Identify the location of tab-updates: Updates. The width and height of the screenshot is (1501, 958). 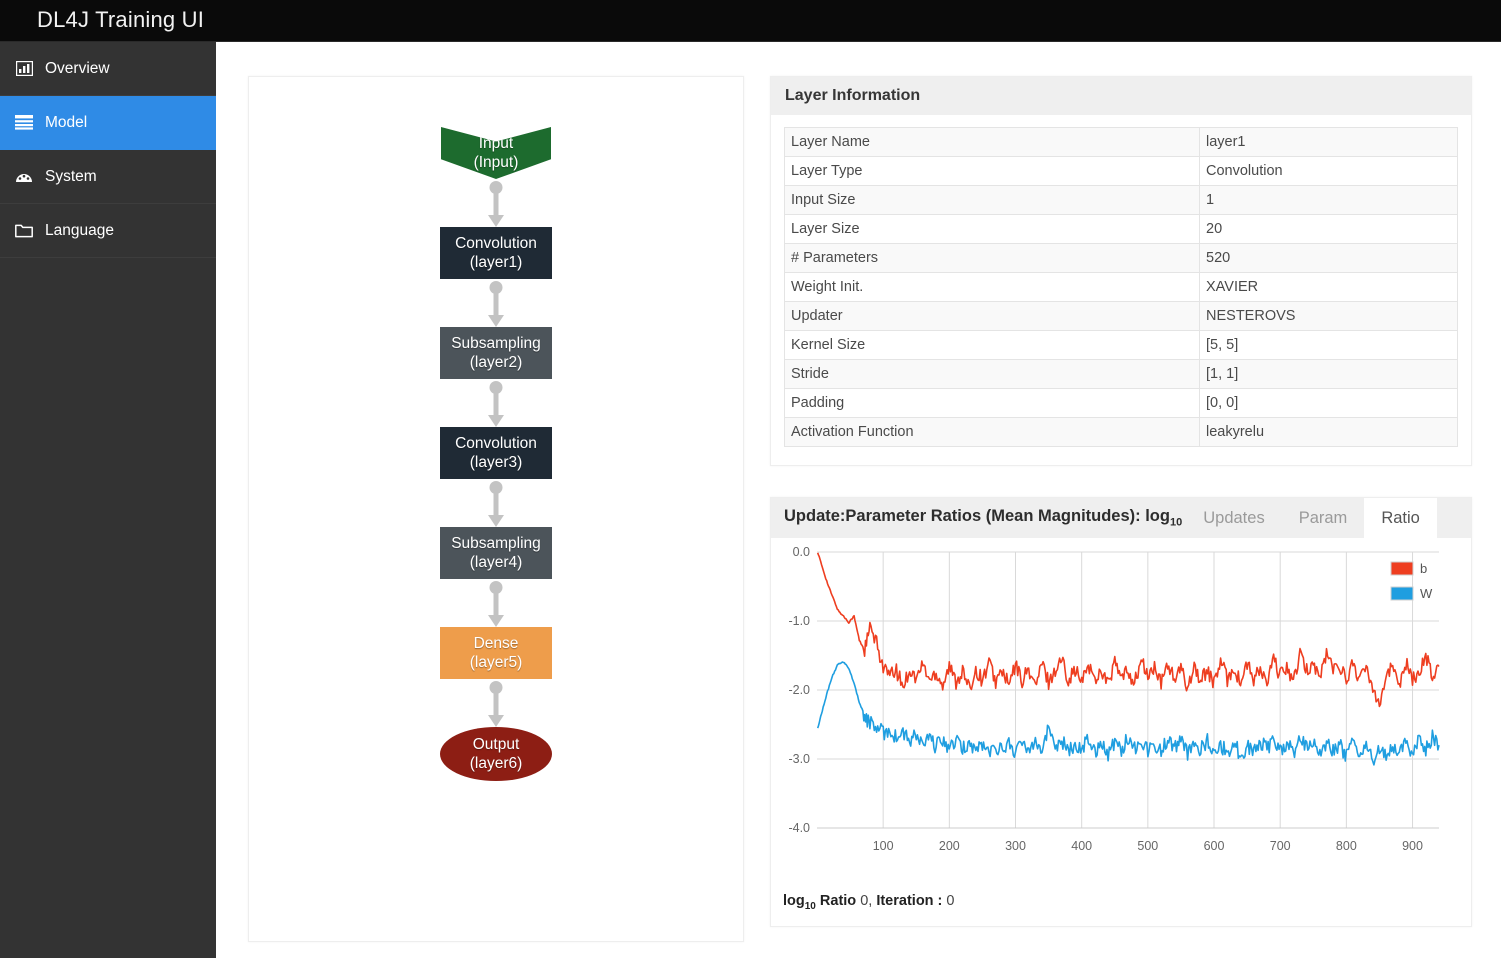
(1233, 518).